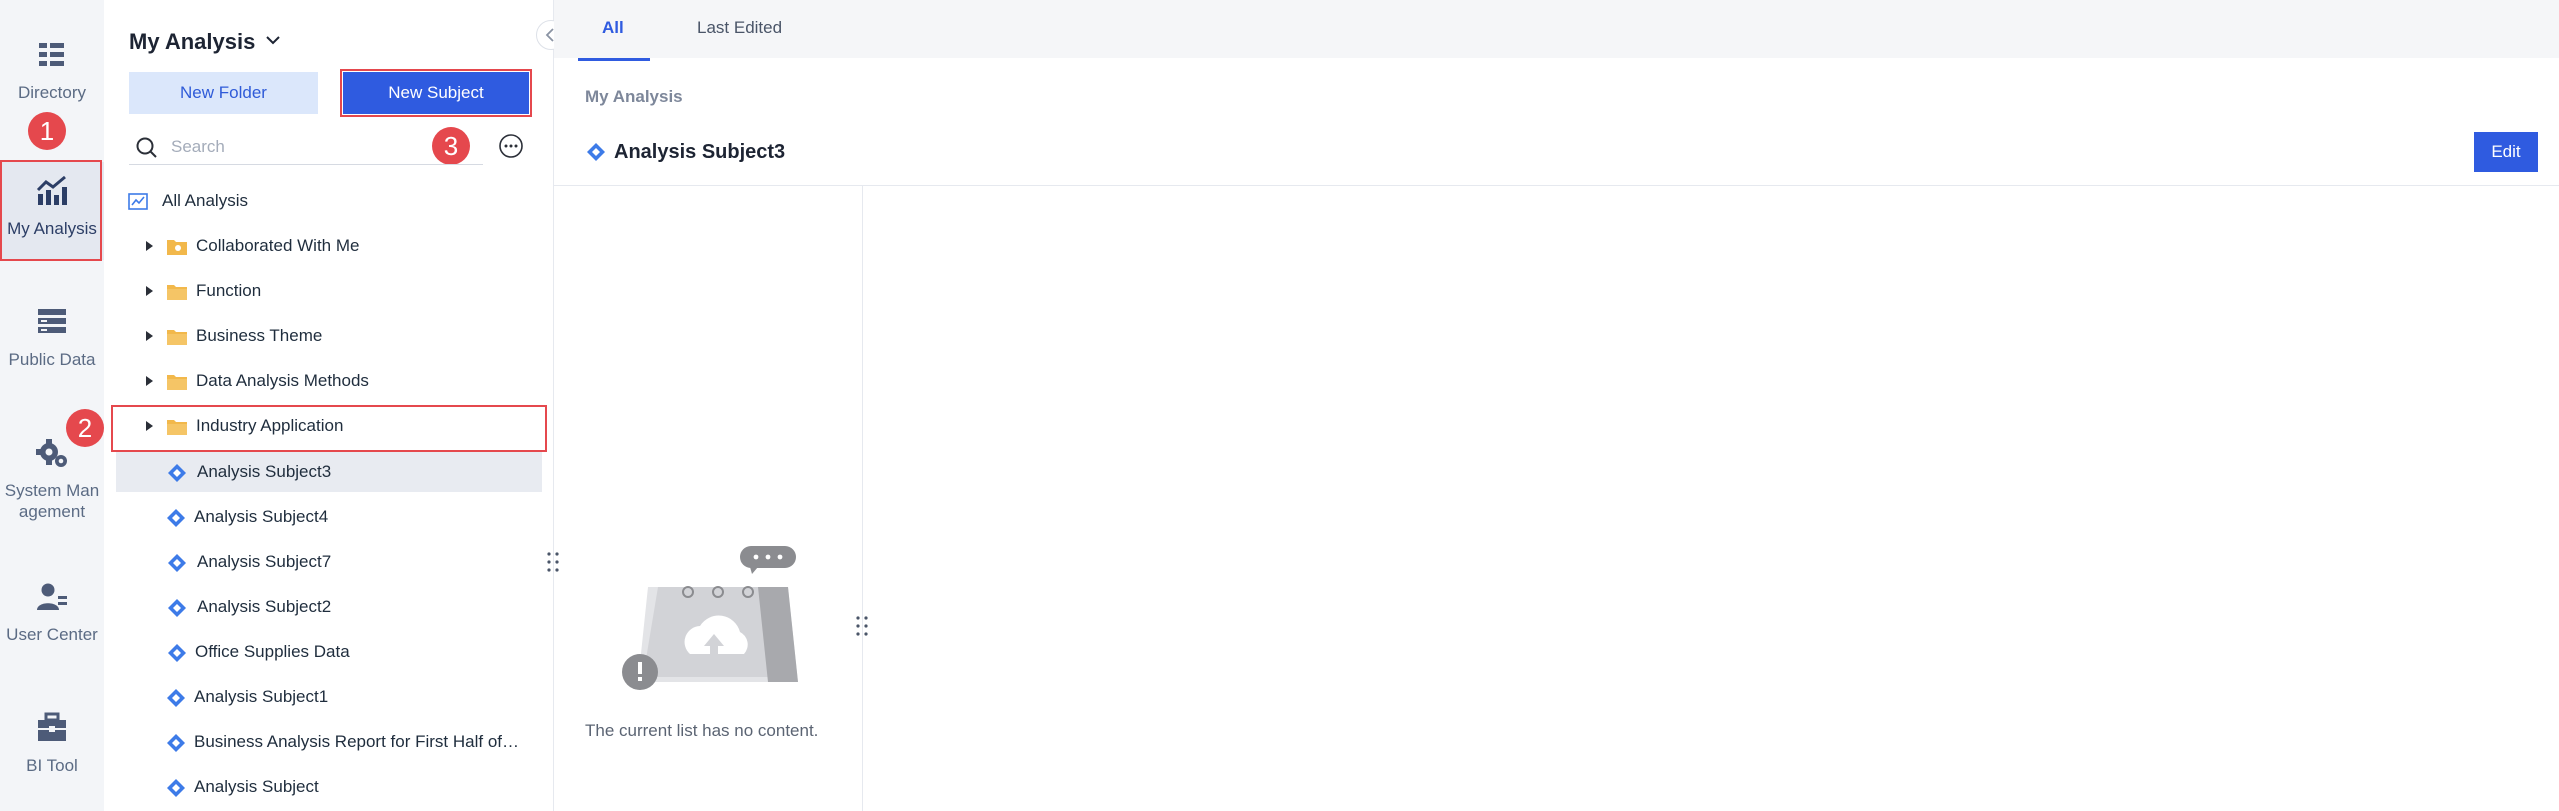 Image resolution: width=2559 pixels, height=811 pixels. Describe the element at coordinates (329, 201) in the screenshot. I see `tree-item-all-analysis: All Analysis` at that location.